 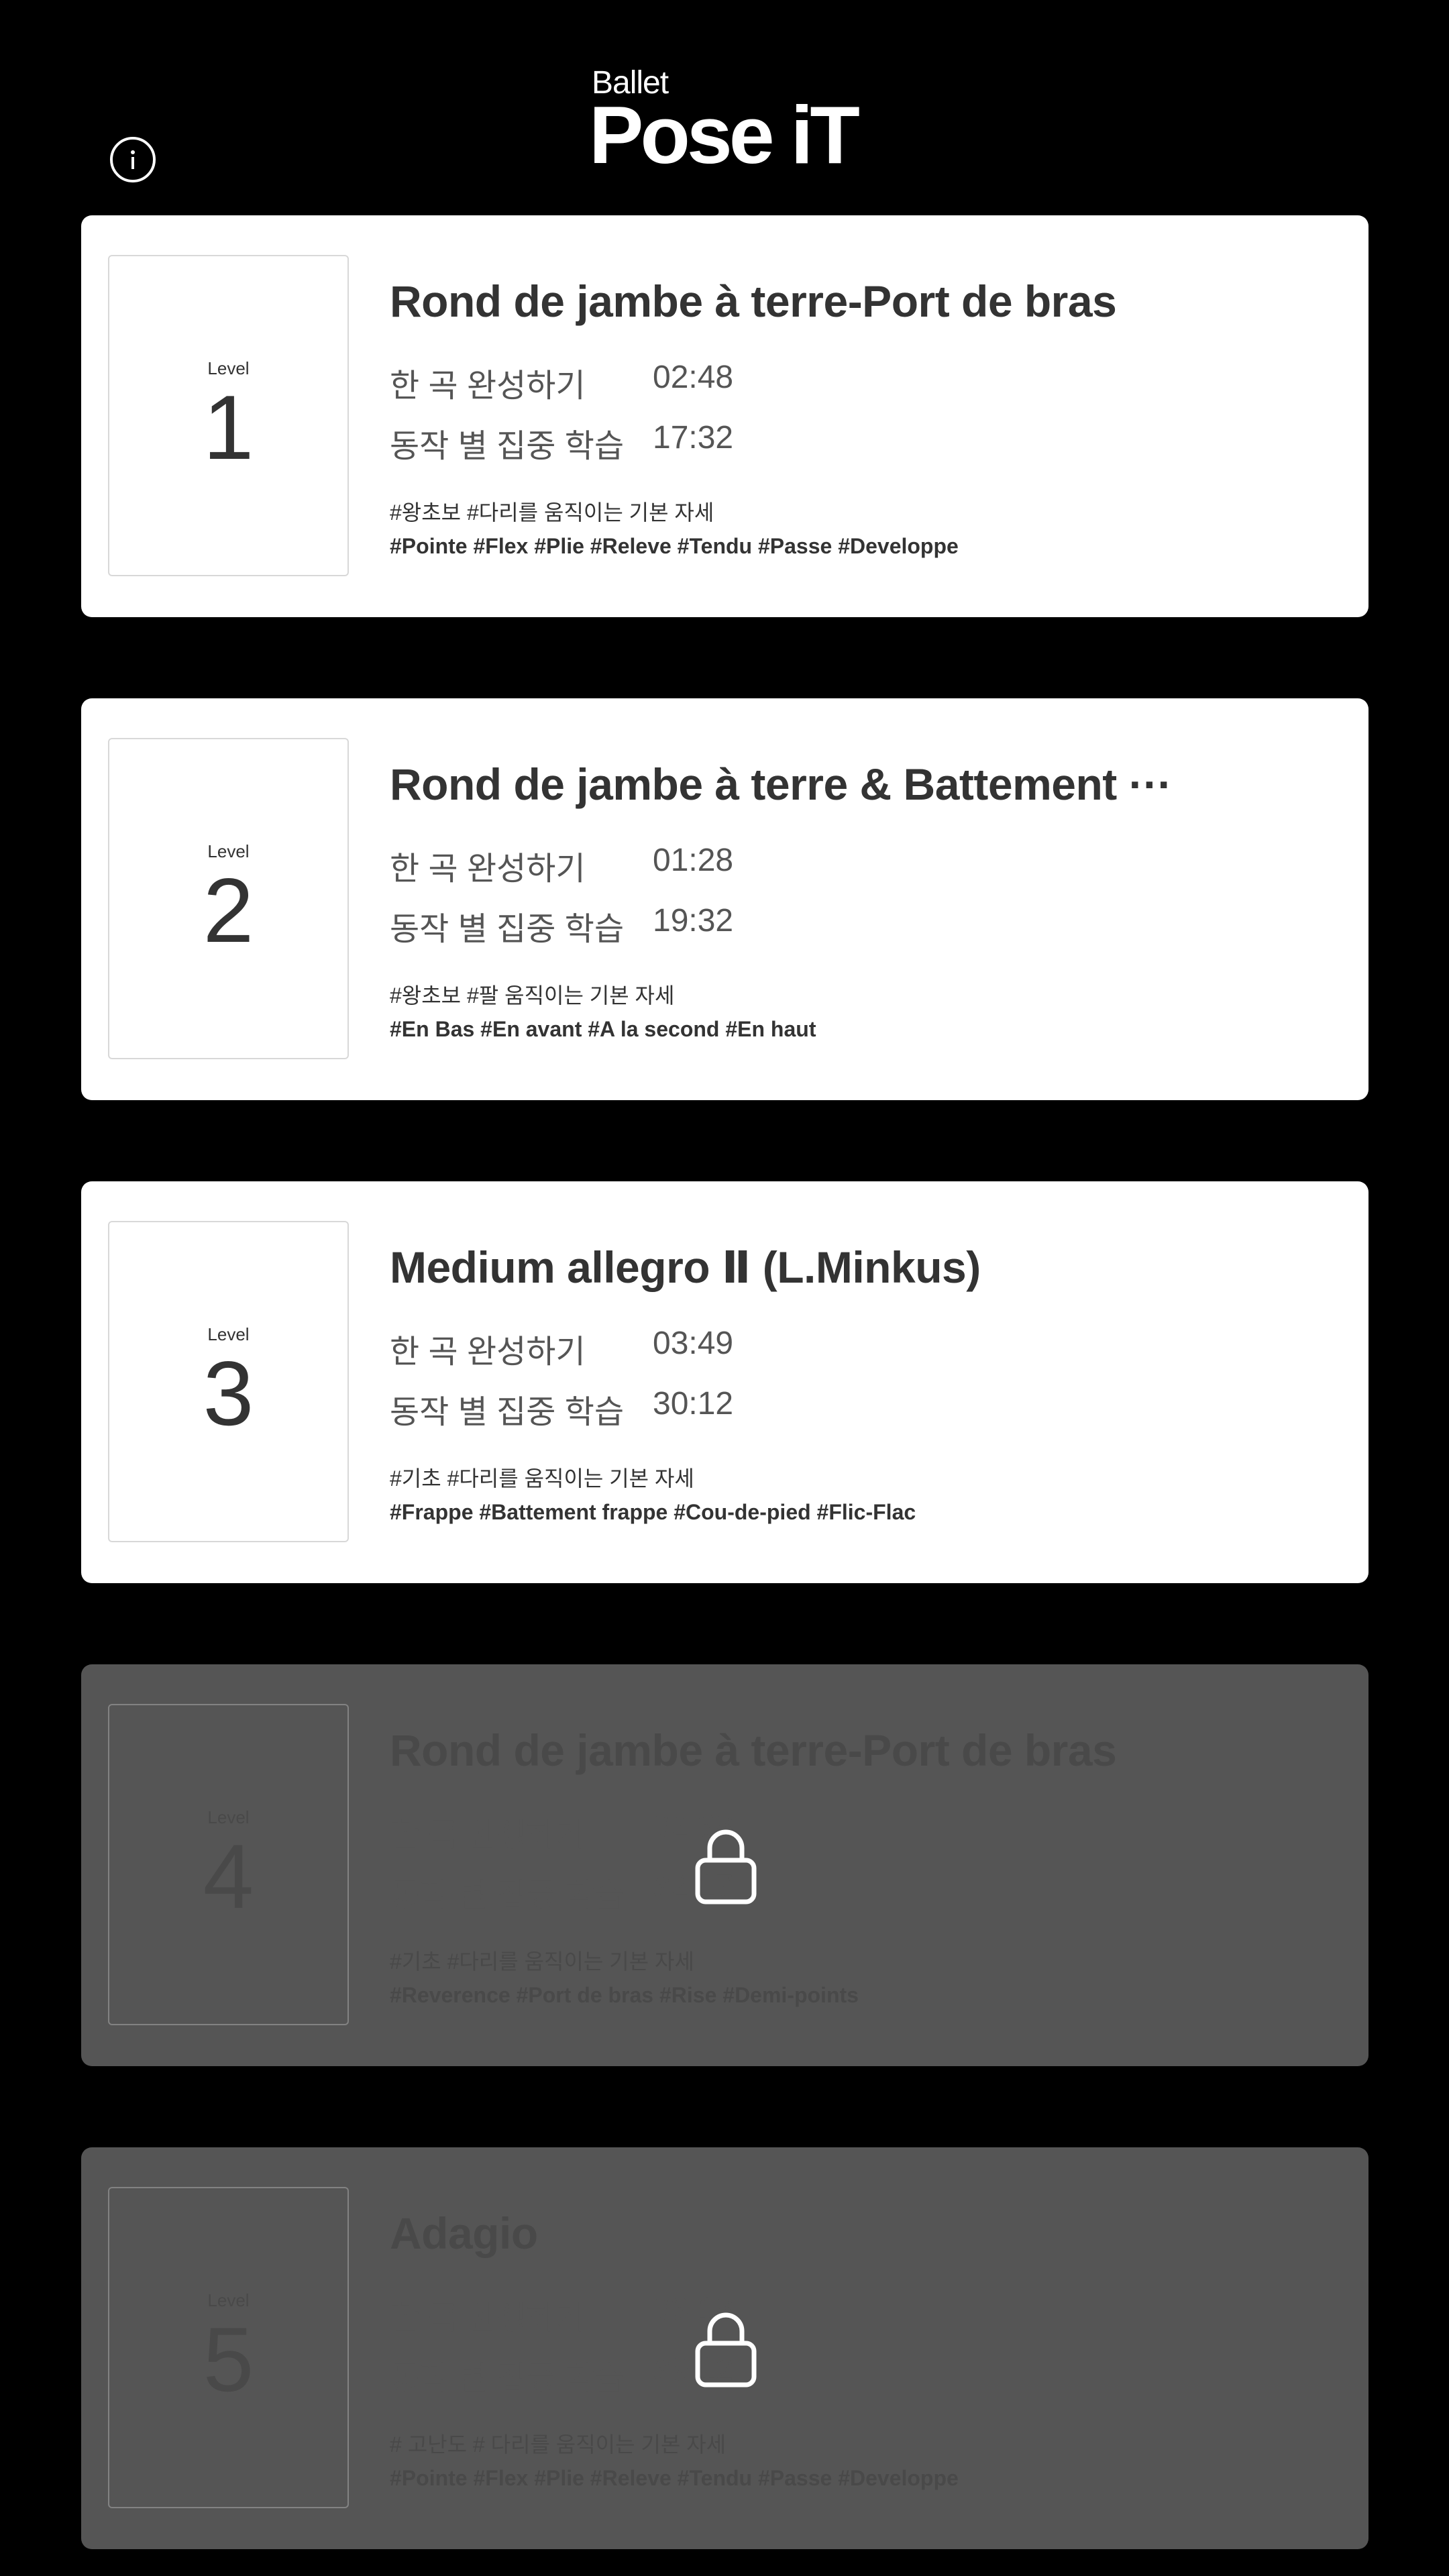 What do you see at coordinates (532, 995) in the screenshot?
I see `korean-tags: #왕초보 #팔 움직이는 기본 자세` at bounding box center [532, 995].